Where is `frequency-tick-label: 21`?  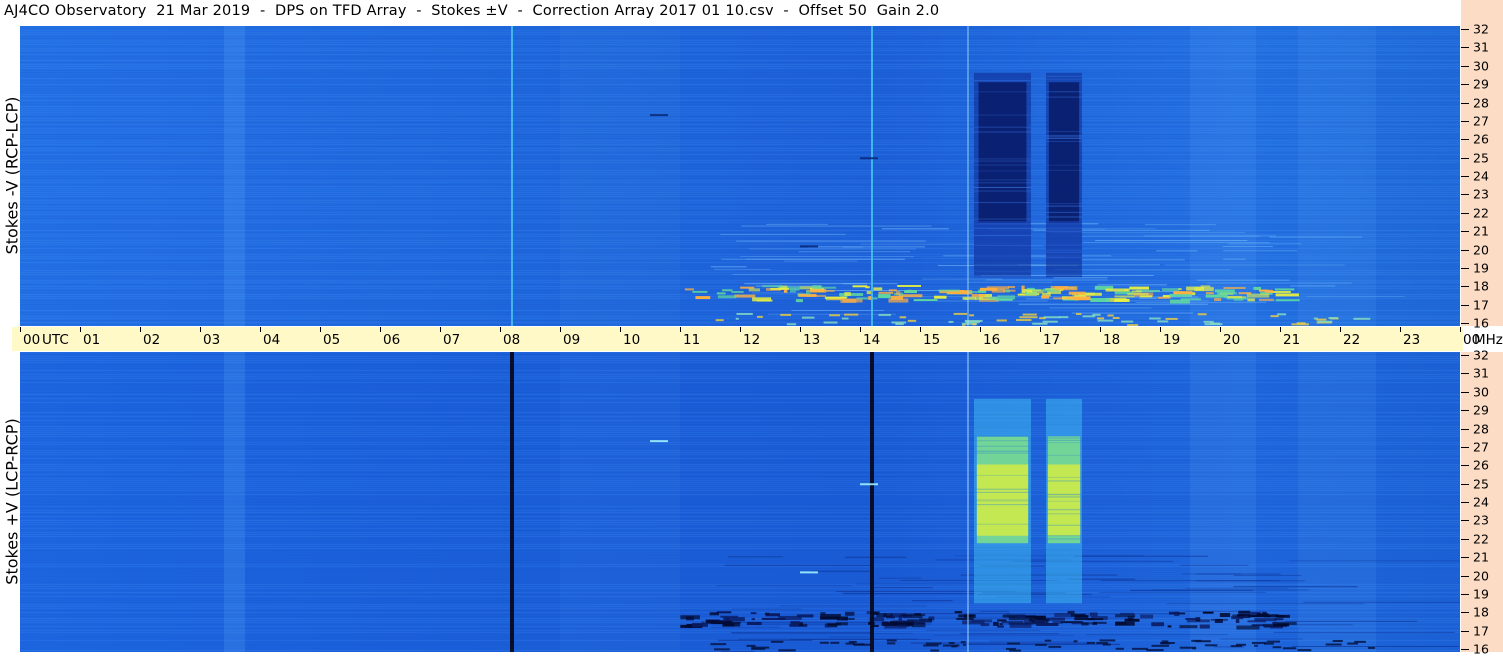 frequency-tick-label: 21 is located at coordinates (1481, 231).